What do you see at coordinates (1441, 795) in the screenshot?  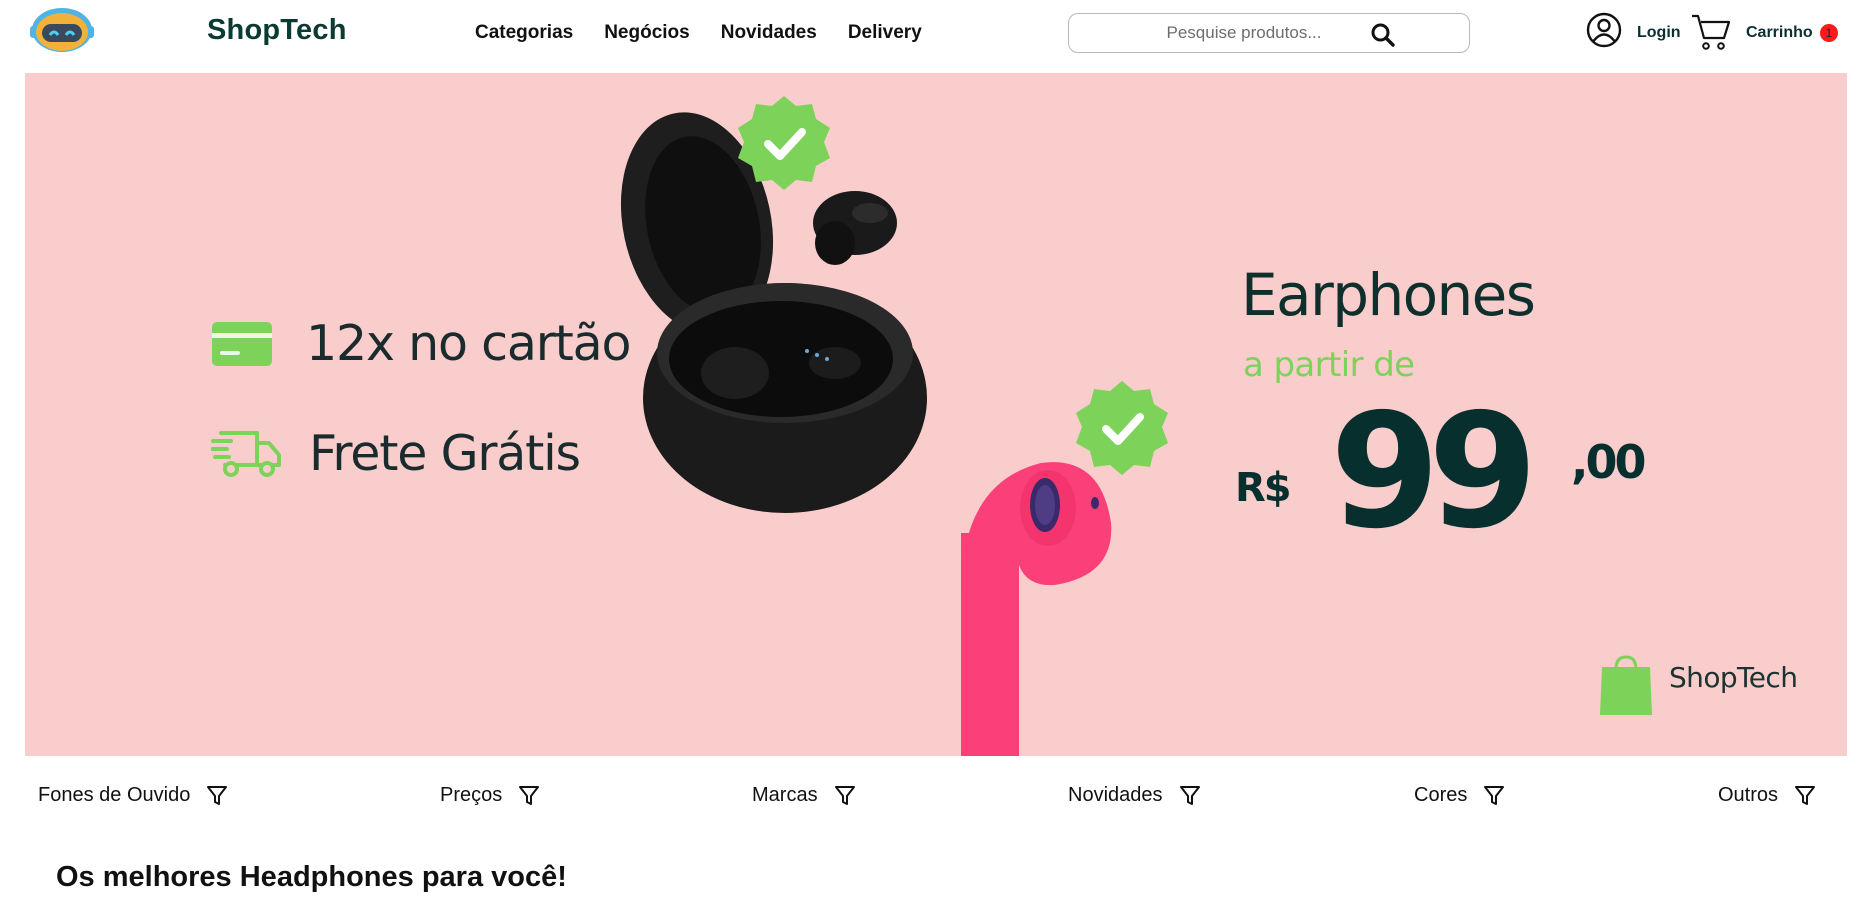 I see `filter-label: Cores` at bounding box center [1441, 795].